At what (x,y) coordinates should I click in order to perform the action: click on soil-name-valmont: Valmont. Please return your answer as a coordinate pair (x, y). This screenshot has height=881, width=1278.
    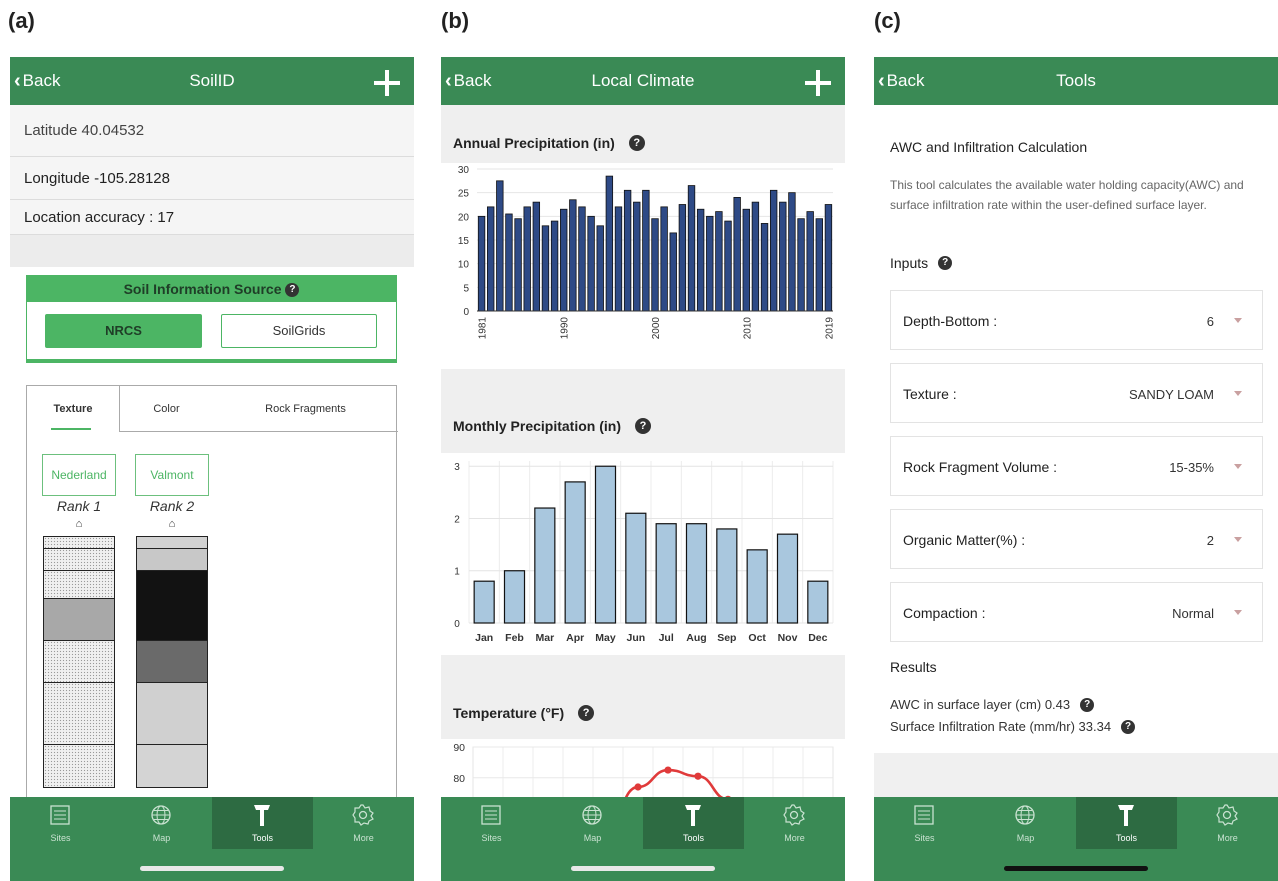
    Looking at the image, I should click on (172, 475).